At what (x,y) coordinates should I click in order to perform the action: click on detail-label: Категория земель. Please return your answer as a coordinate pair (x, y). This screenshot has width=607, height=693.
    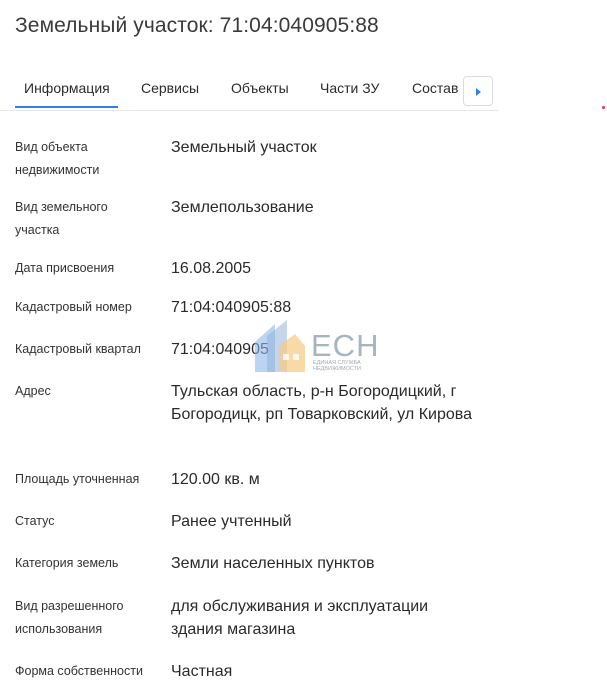
    Looking at the image, I should click on (67, 563).